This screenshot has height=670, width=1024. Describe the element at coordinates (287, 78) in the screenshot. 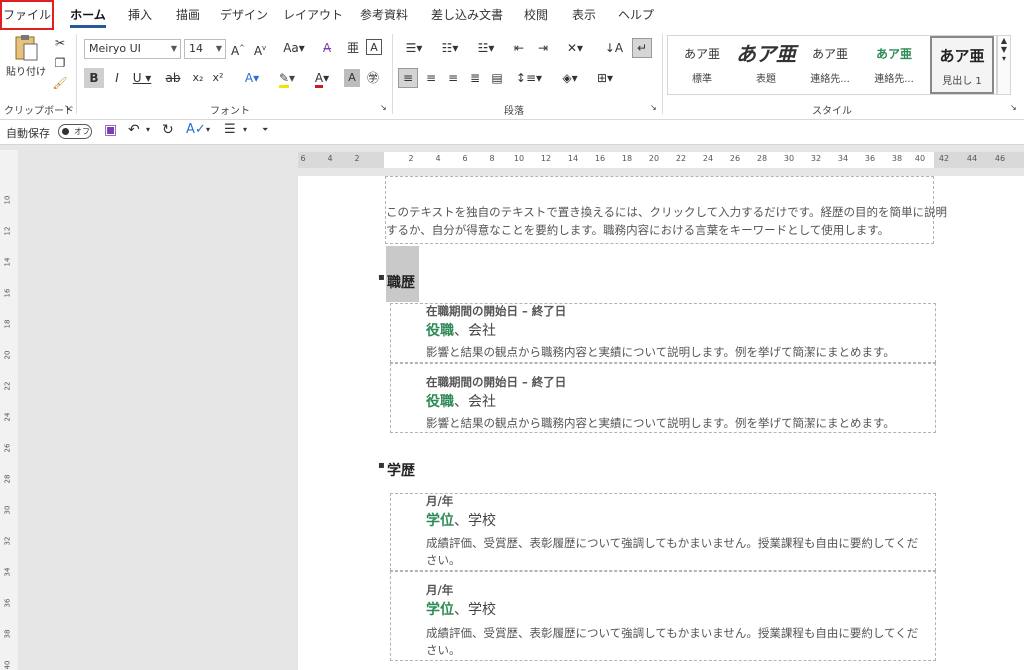

I see `highlight-icon: ✎▾` at that location.